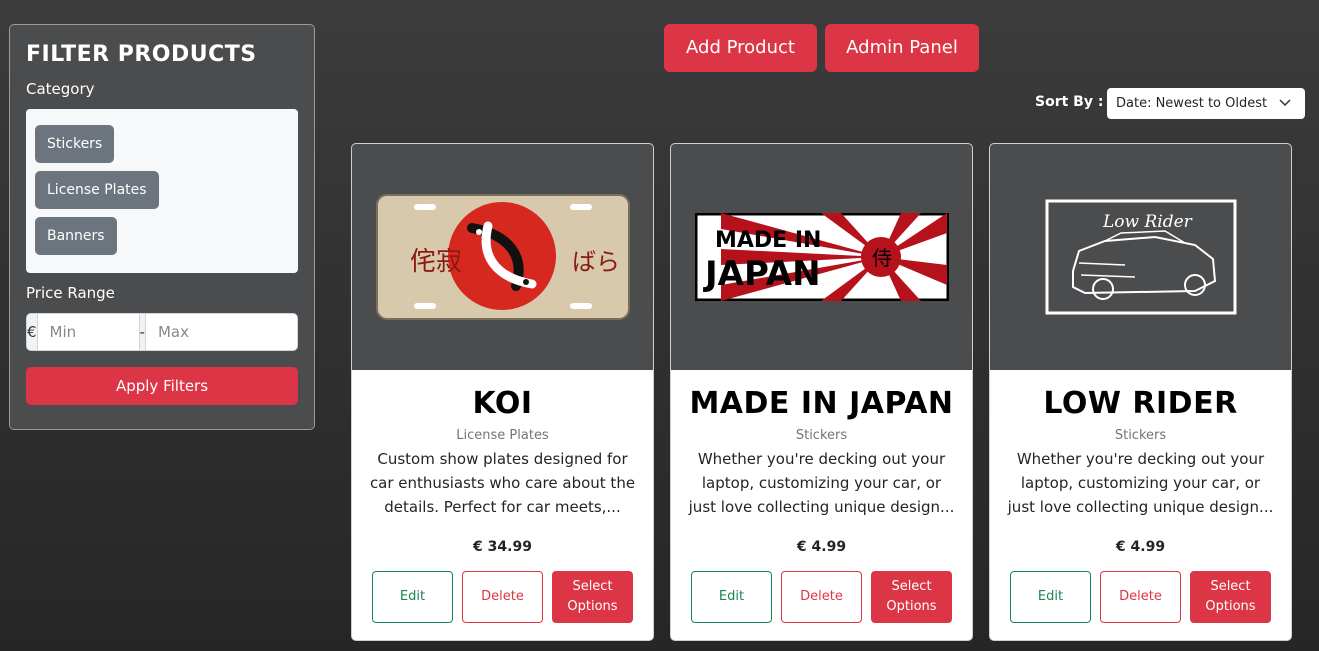 The width and height of the screenshot is (1319, 651). I want to click on currency-addon: €, so click(32, 332).